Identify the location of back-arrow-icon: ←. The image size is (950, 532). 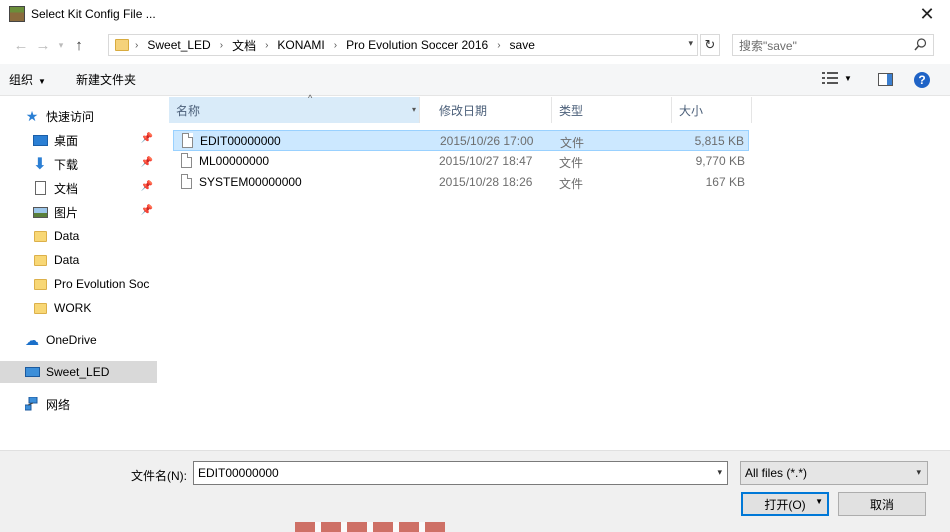
(21, 45).